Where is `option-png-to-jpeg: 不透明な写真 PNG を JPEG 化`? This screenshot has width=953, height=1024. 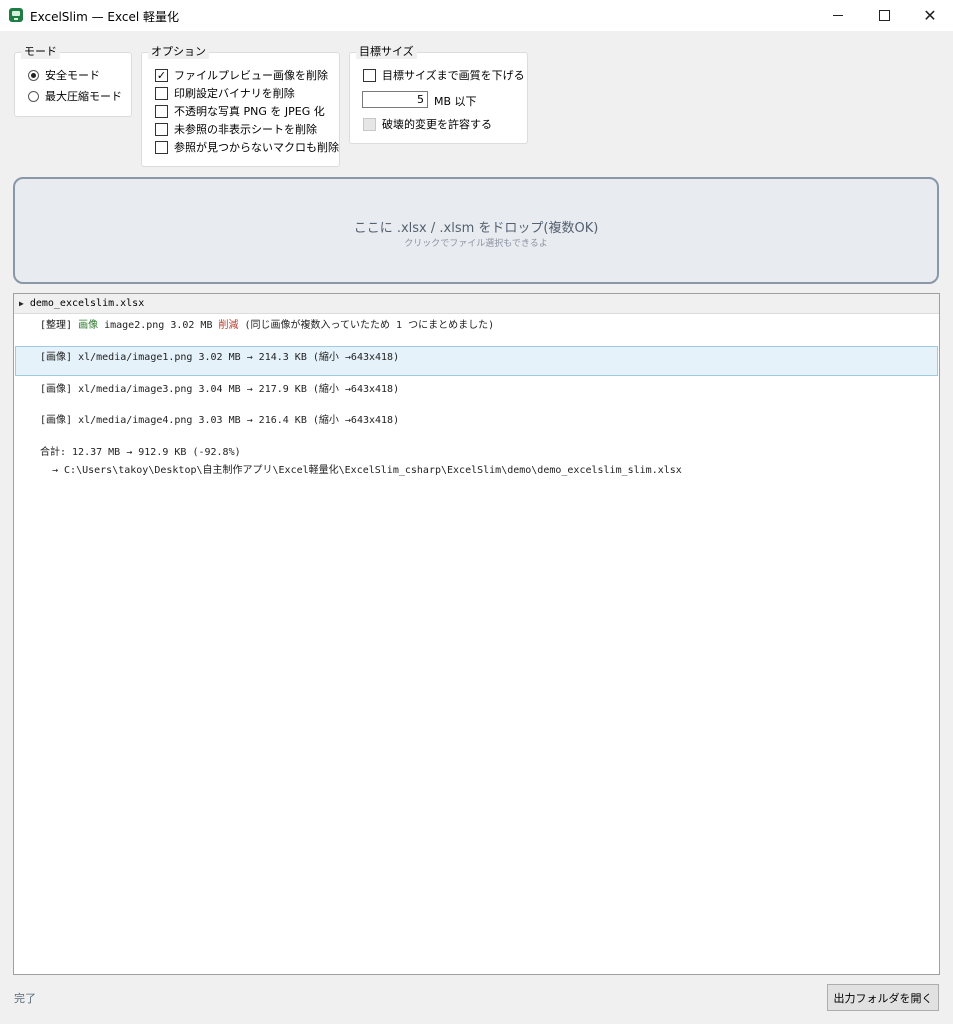
option-png-to-jpeg: 不透明な写真 PNG を JPEG 化 is located at coordinates (240, 111).